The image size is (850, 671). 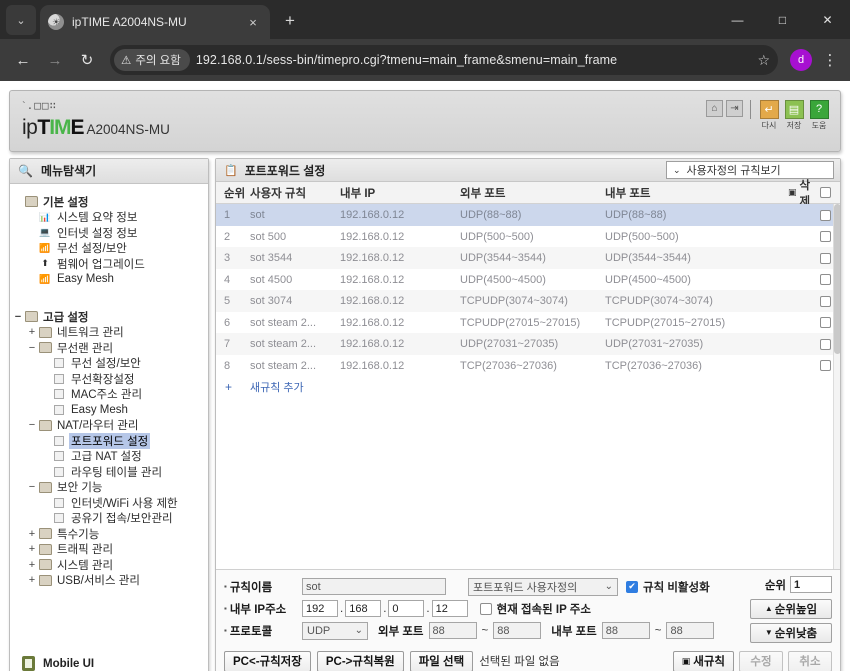 What do you see at coordinates (690, 631) in the screenshot?
I see `internal-port-to-input: 88` at bounding box center [690, 631].